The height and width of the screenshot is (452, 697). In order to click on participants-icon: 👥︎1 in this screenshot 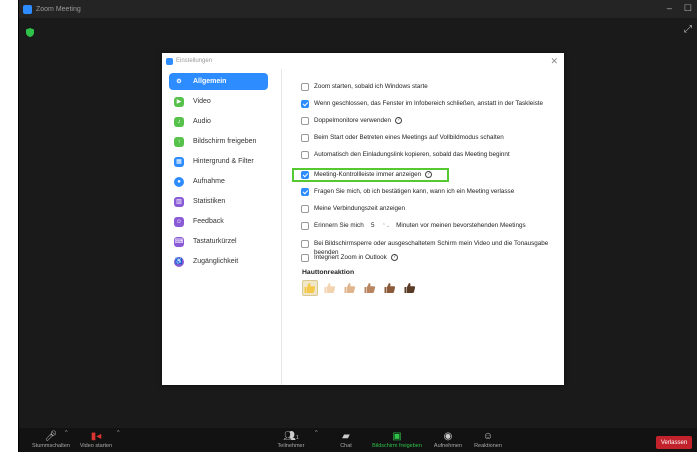, I will do `click(291, 436)`.